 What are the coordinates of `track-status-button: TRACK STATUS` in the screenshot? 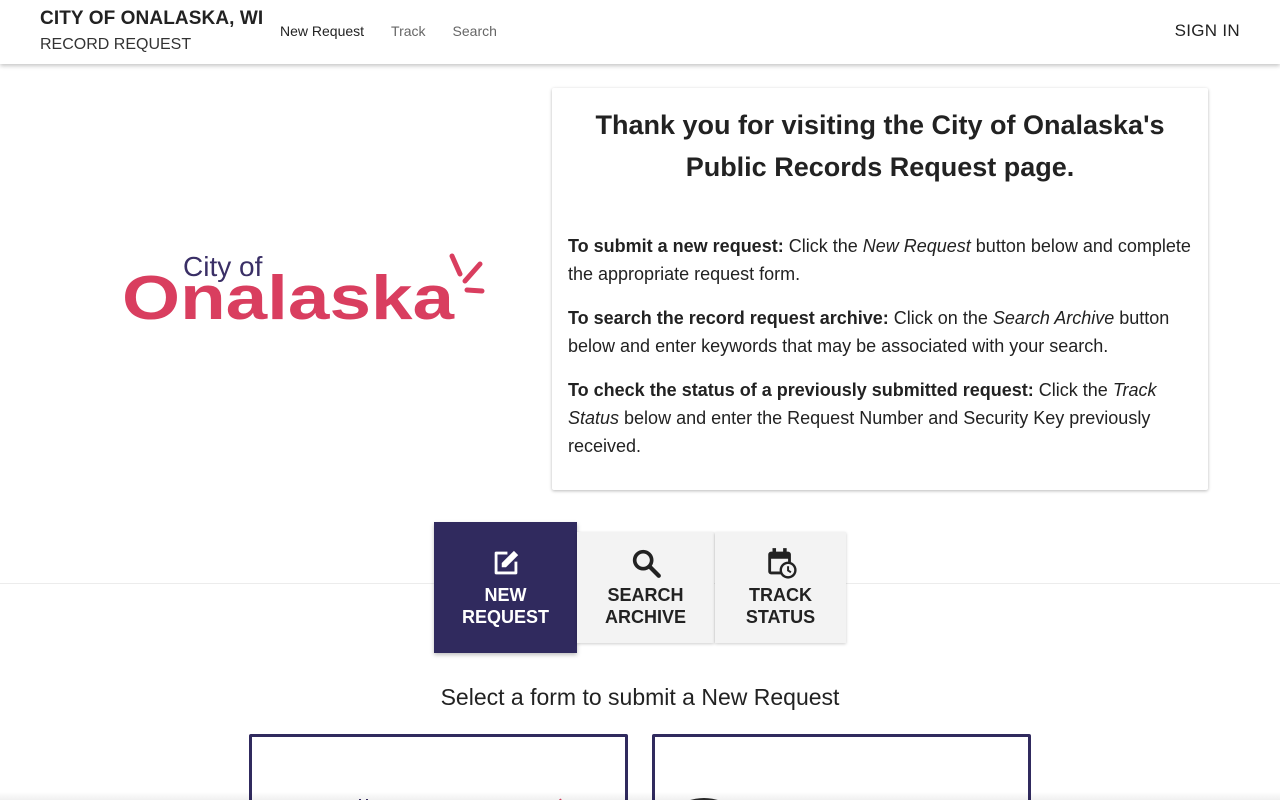 It's located at (780, 587).